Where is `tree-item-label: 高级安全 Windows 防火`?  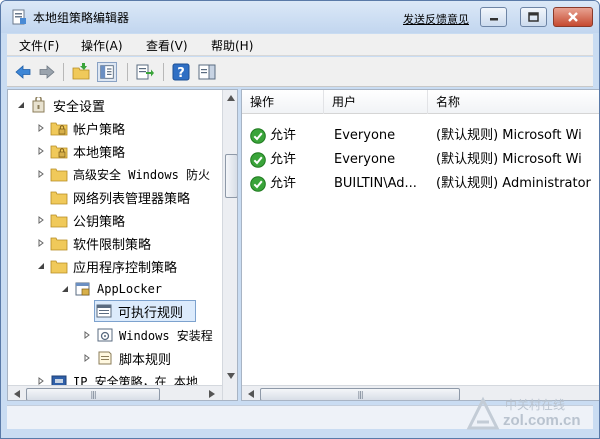 tree-item-label: 高级安全 Windows 防火 is located at coordinates (142, 174).